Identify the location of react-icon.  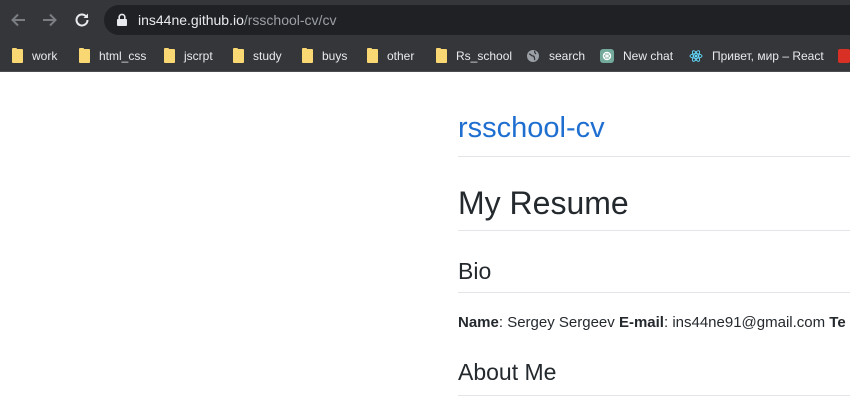
(696, 56).